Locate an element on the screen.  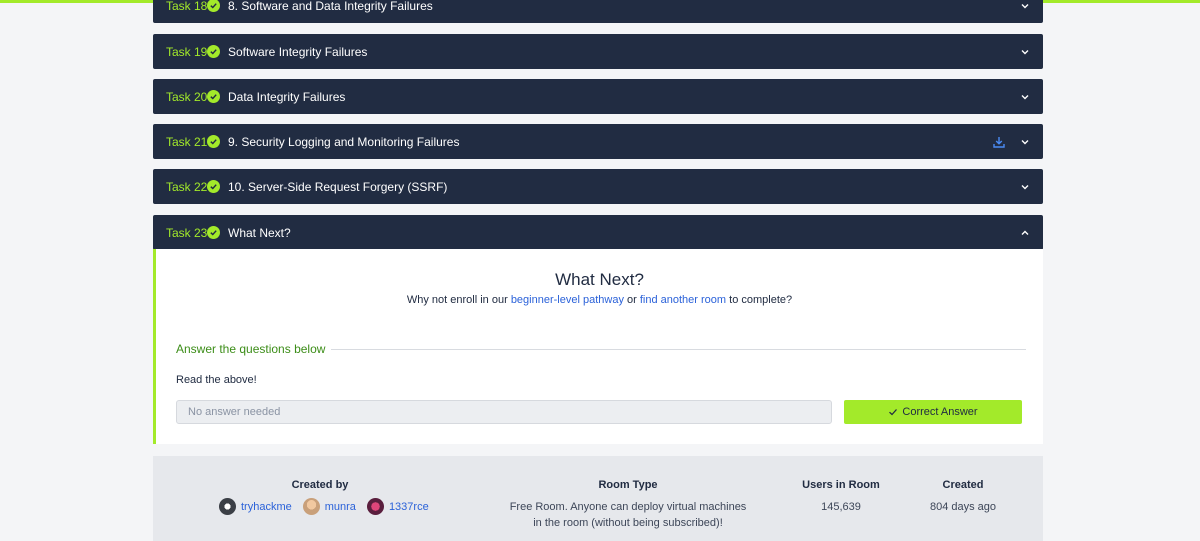
creator-munra: munra is located at coordinates (329, 506).